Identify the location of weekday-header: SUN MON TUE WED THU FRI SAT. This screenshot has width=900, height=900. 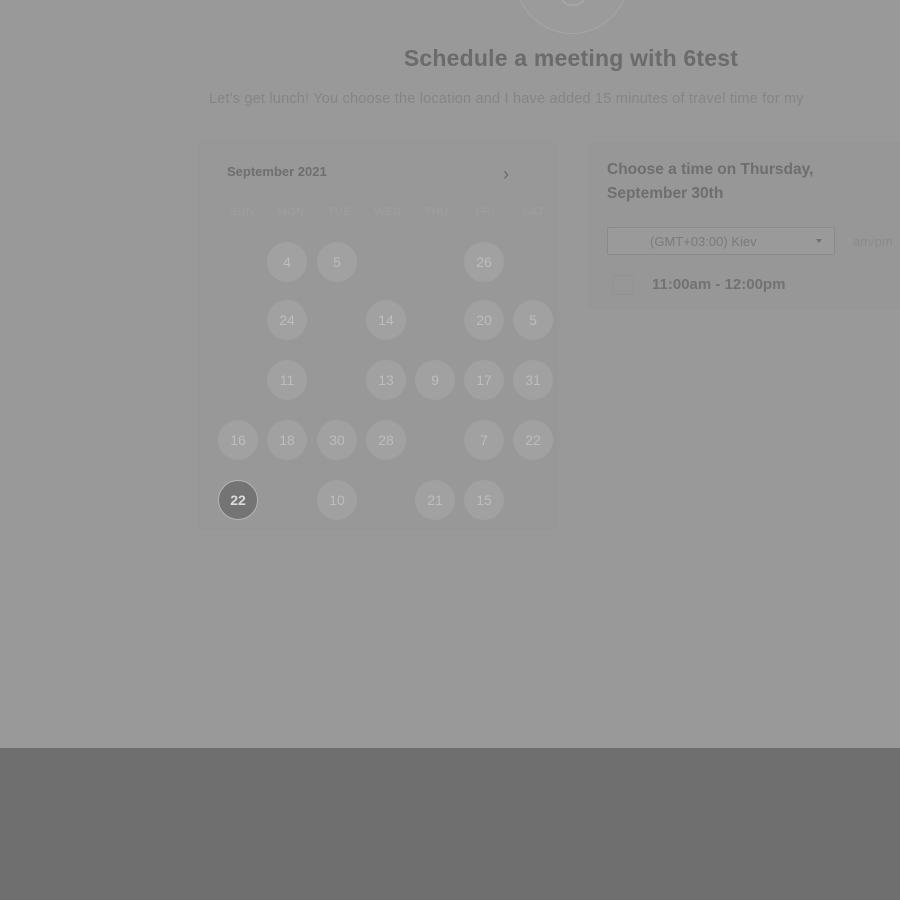
(388, 212).